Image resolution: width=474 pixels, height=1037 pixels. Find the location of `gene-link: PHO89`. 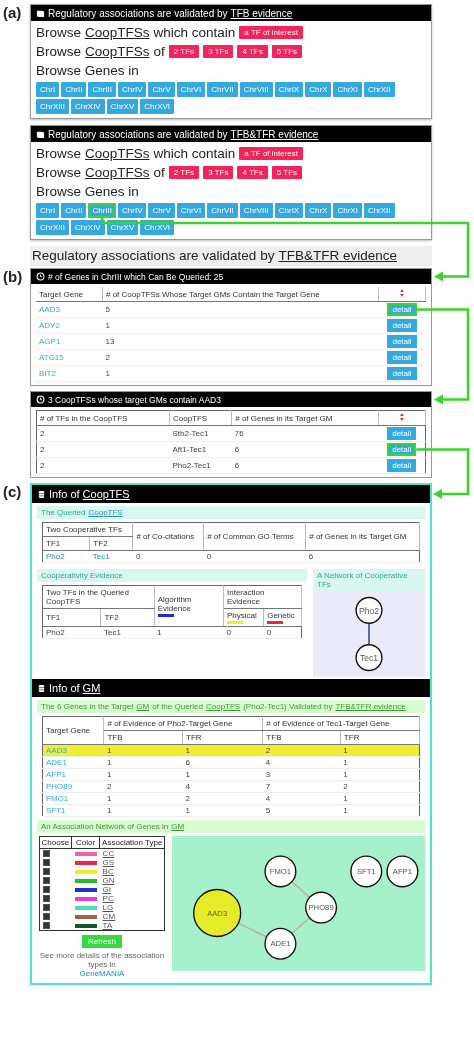

gene-link: PHO89 is located at coordinates (59, 786).